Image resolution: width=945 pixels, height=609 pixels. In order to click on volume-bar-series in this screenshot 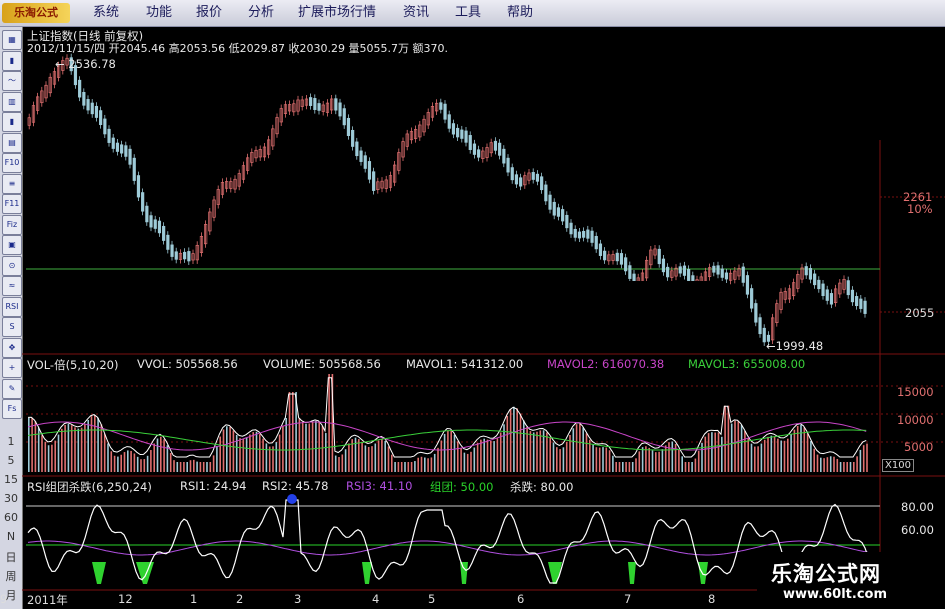, I will do `click(448, 423)`.